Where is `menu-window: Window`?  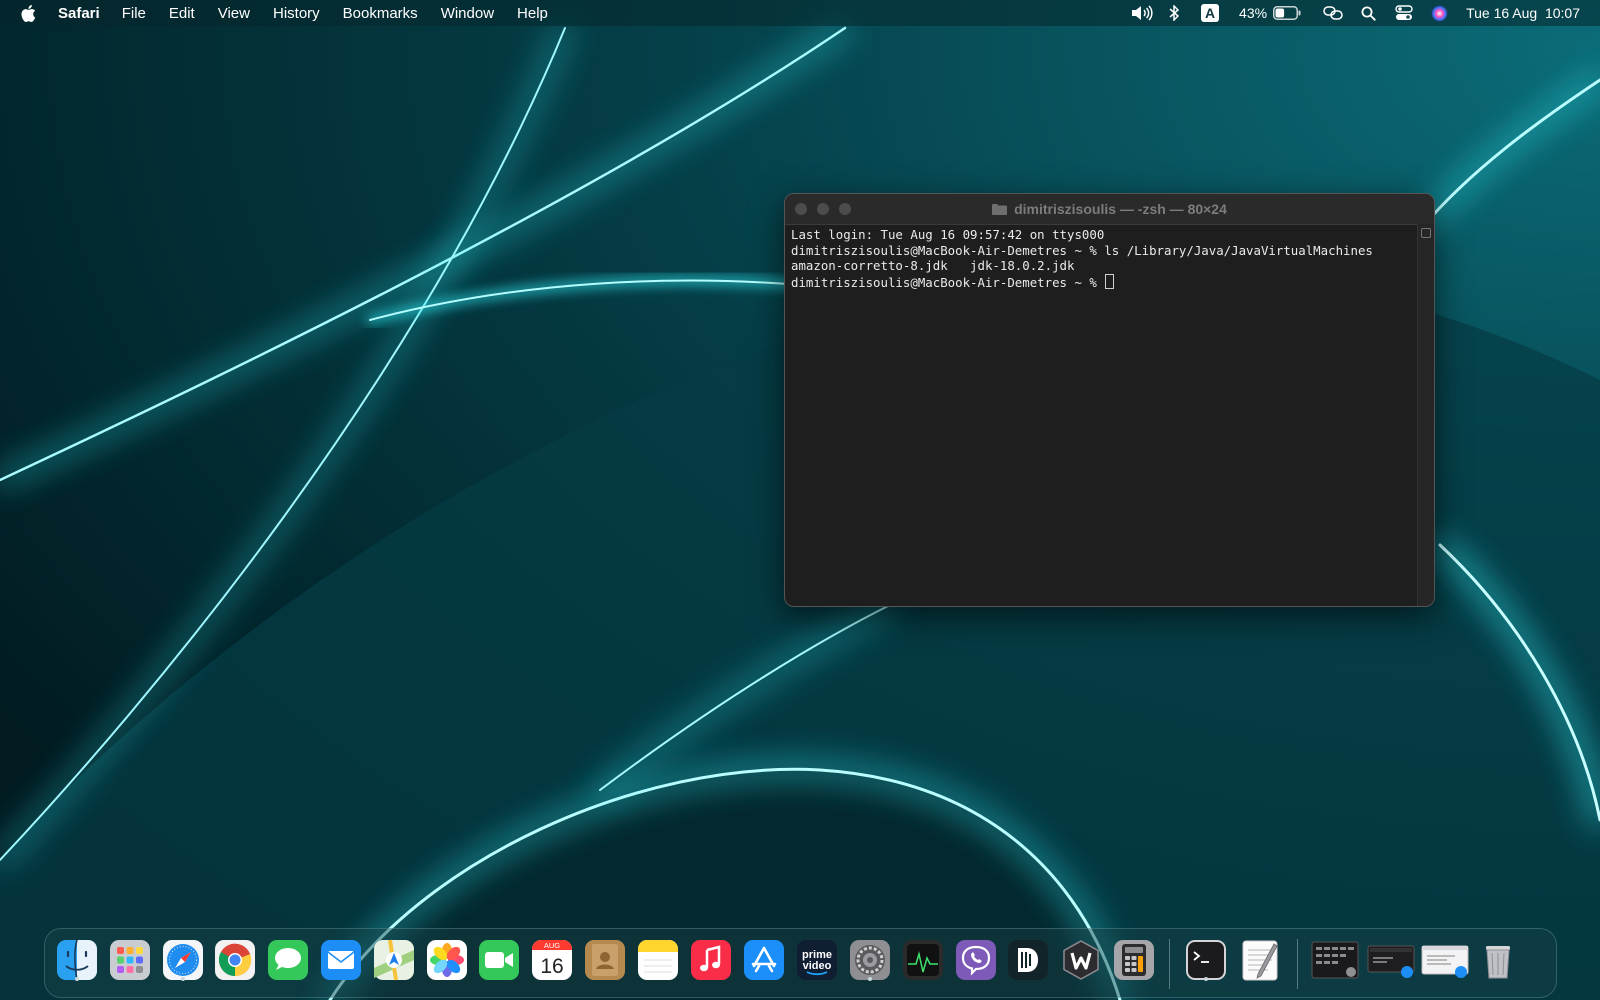 menu-window: Window is located at coordinates (467, 13).